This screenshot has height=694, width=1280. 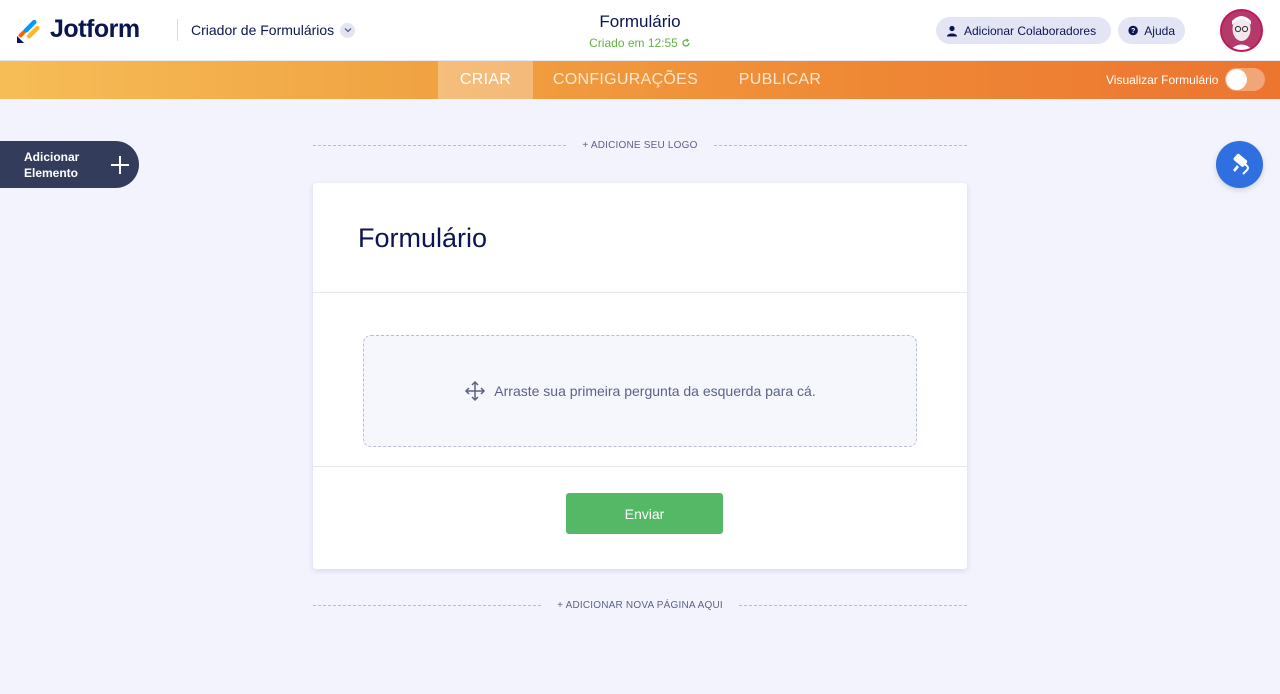 I want to click on add-collaborators-label: Adicionar Colaboradores, so click(x=1030, y=30).